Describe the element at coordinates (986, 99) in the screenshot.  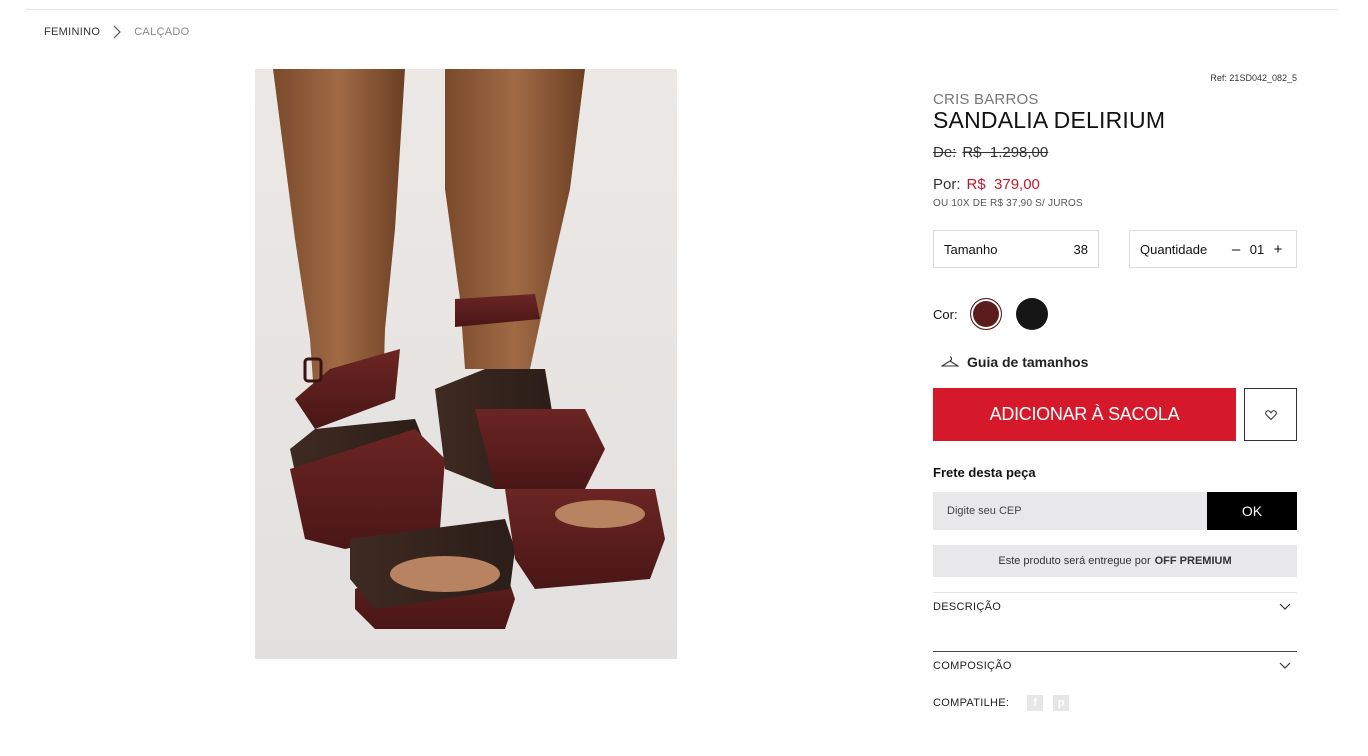
I see `product-brand: CRIS BARROS` at that location.